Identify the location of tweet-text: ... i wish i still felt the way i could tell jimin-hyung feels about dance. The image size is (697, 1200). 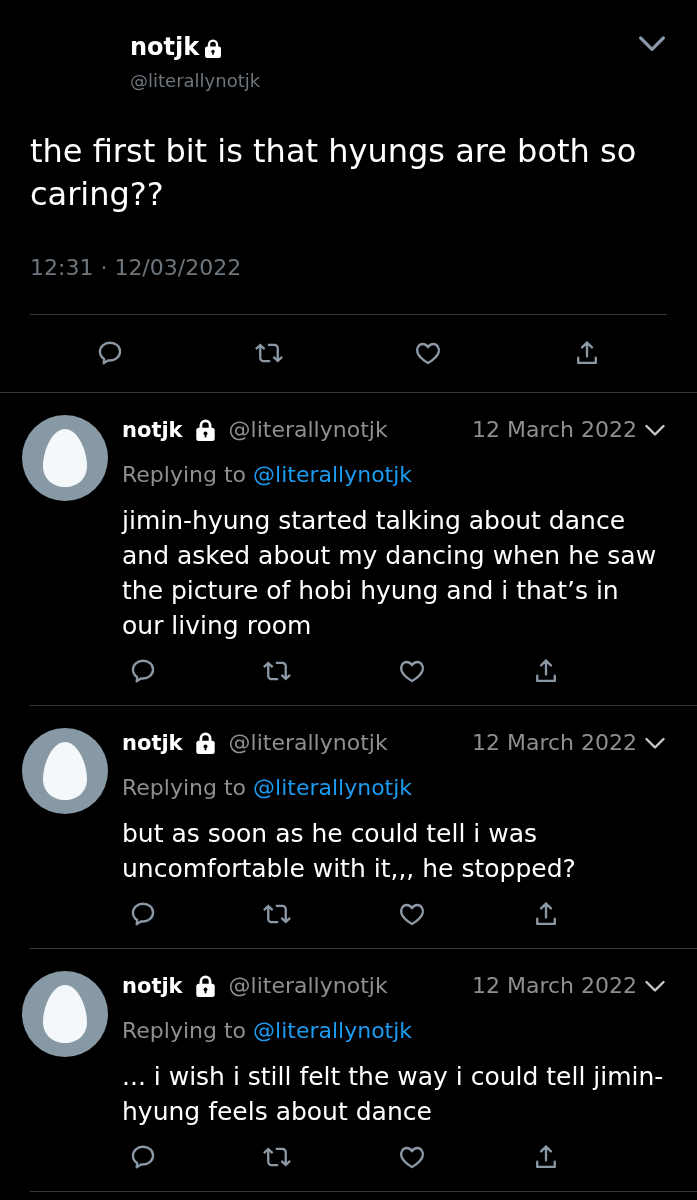
(393, 1094).